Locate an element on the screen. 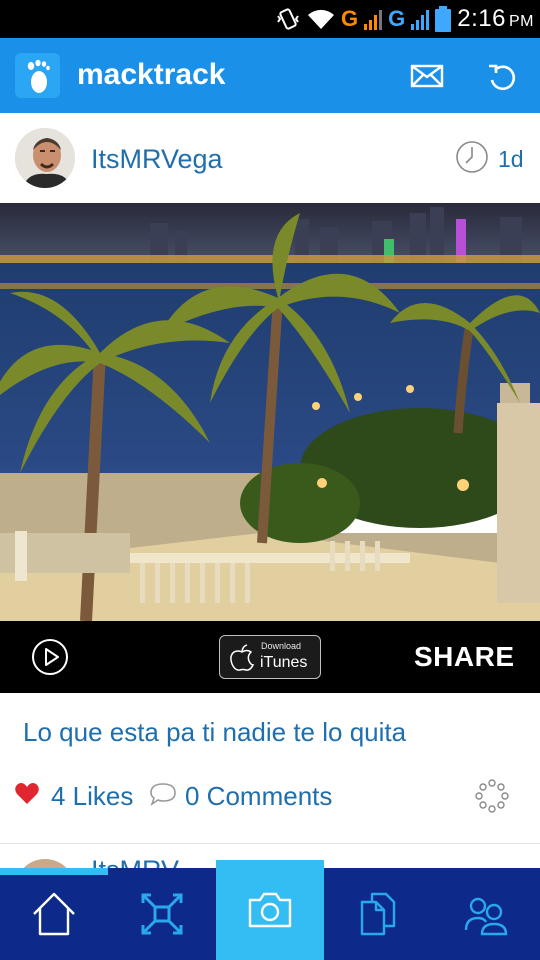 Image resolution: width=540 pixels, height=960 pixels. camera-icon is located at coordinates (270, 910).